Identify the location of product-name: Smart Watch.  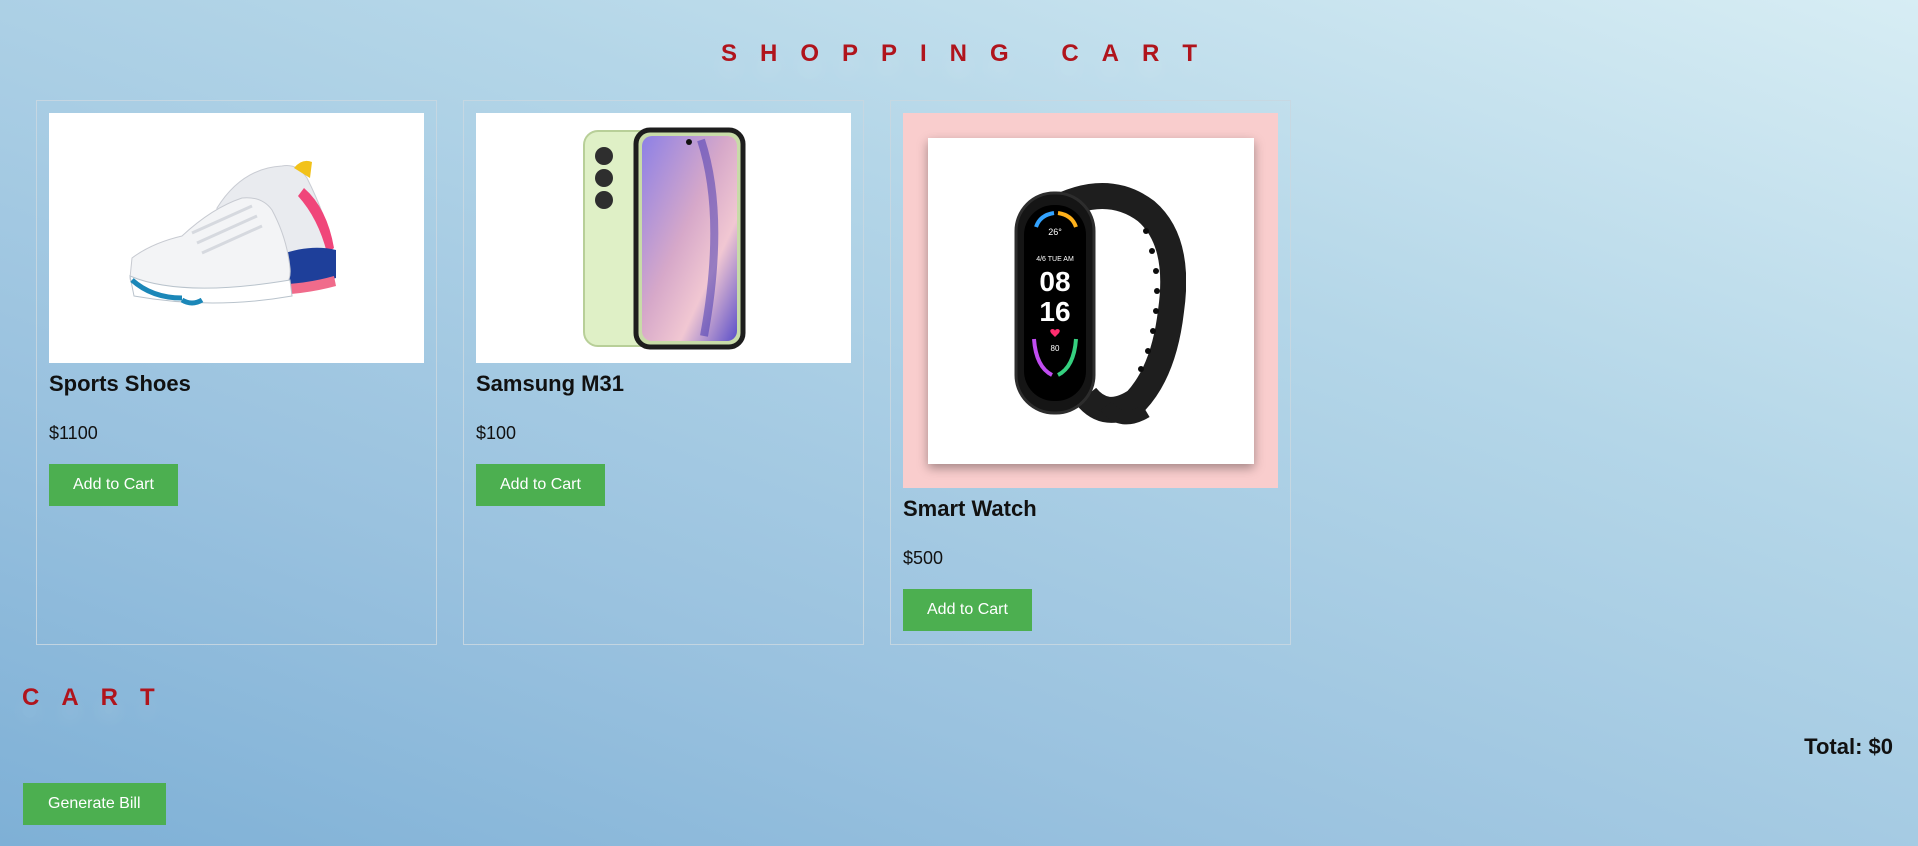
(970, 508).